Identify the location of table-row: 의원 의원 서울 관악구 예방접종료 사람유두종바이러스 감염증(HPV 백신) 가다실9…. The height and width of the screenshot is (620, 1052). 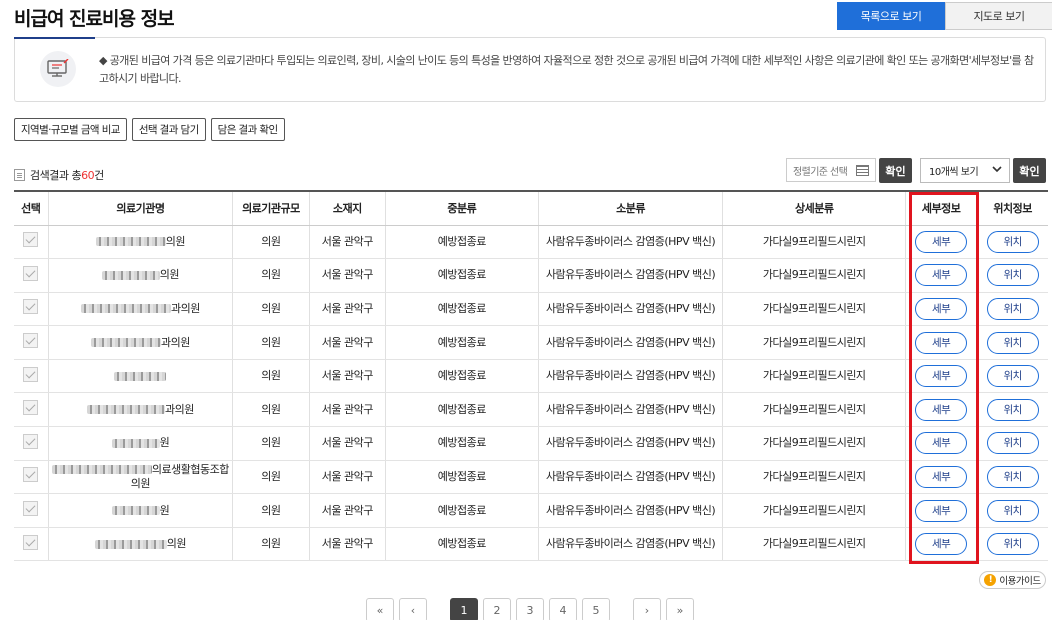
(531, 242).